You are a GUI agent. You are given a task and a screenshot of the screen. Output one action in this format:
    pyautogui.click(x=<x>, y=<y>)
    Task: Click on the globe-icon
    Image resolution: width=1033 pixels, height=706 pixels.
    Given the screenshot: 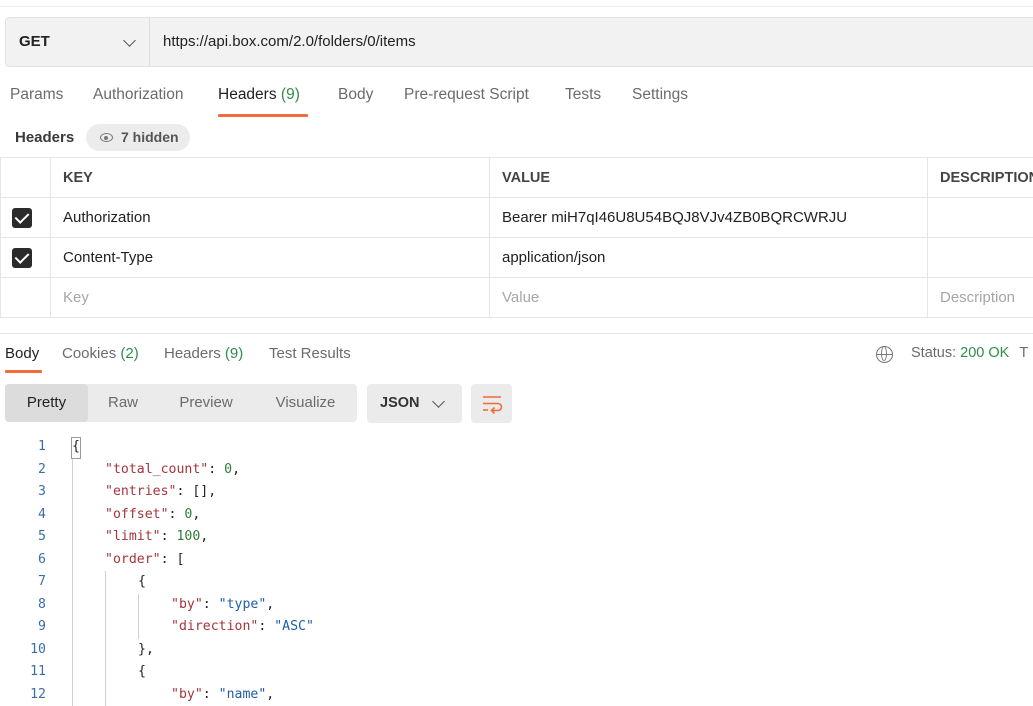 What is the action you would take?
    pyautogui.click(x=884, y=354)
    